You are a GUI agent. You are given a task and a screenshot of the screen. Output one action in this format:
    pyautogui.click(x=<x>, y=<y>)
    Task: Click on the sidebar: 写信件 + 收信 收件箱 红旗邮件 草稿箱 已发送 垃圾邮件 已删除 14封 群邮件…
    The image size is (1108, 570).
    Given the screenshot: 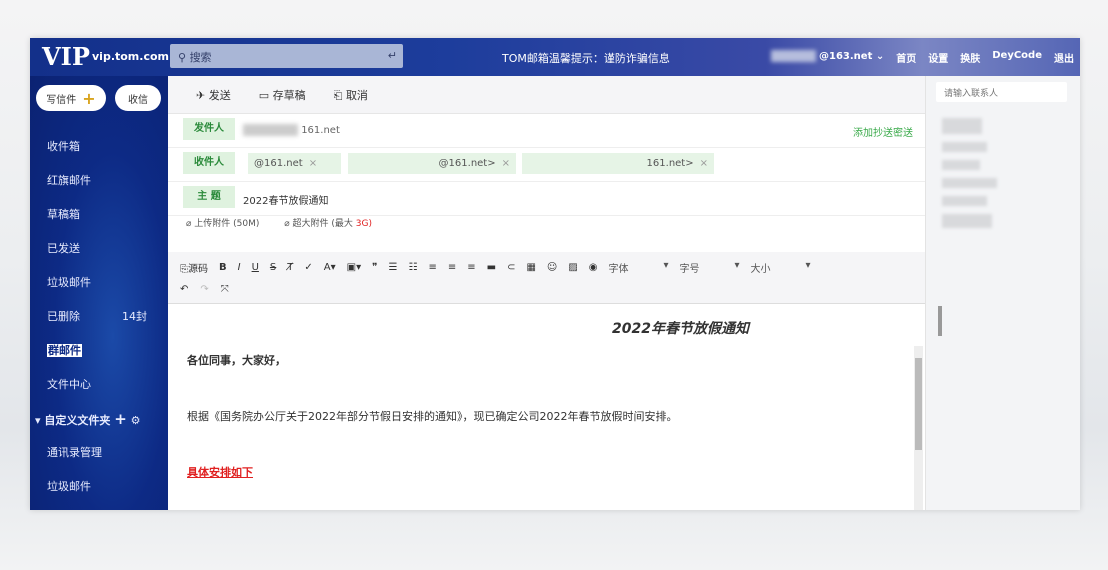 What is the action you would take?
    pyautogui.click(x=99, y=293)
    